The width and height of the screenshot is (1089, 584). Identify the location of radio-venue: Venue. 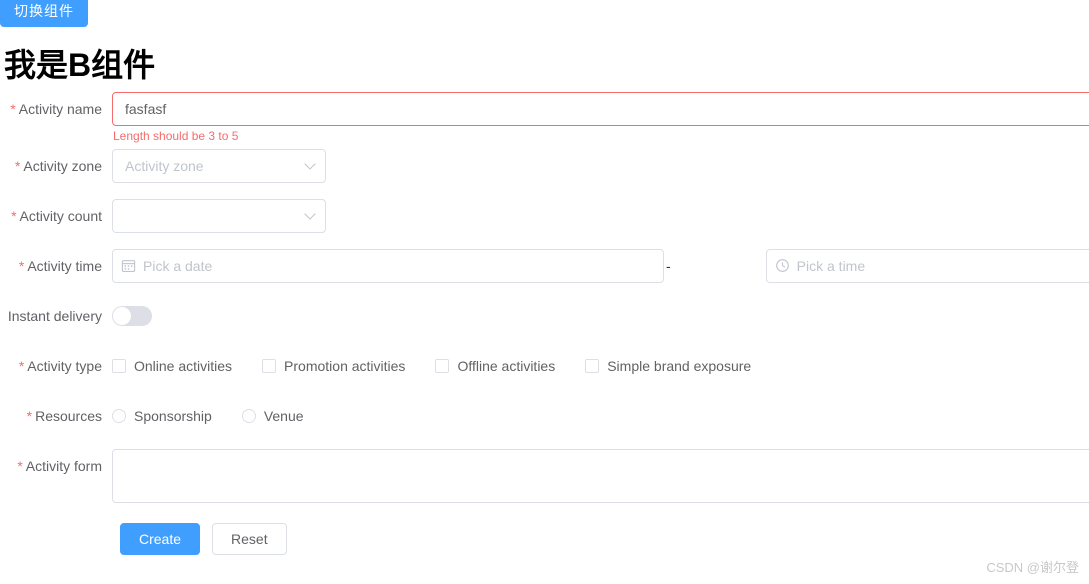
(272, 416).